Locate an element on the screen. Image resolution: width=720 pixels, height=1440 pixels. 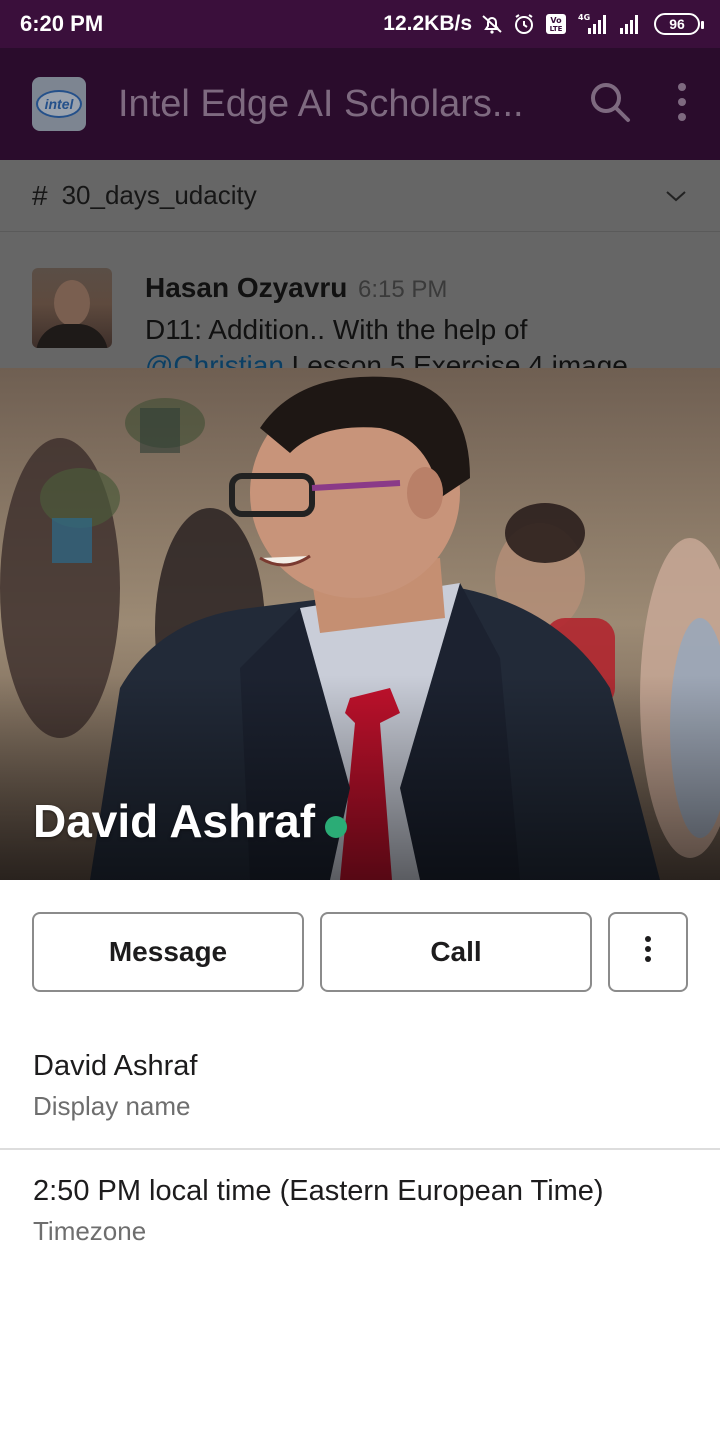
more-actions-button is located at coordinates (648, 952).